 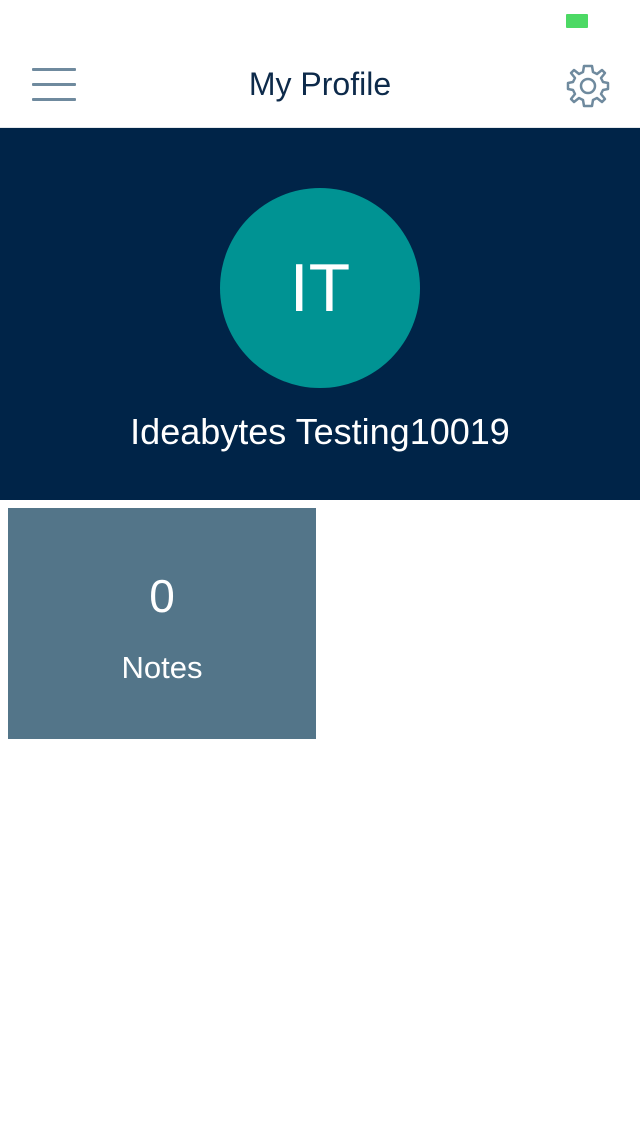 I want to click on notes-tile: 0 Notes, so click(x=162, y=623).